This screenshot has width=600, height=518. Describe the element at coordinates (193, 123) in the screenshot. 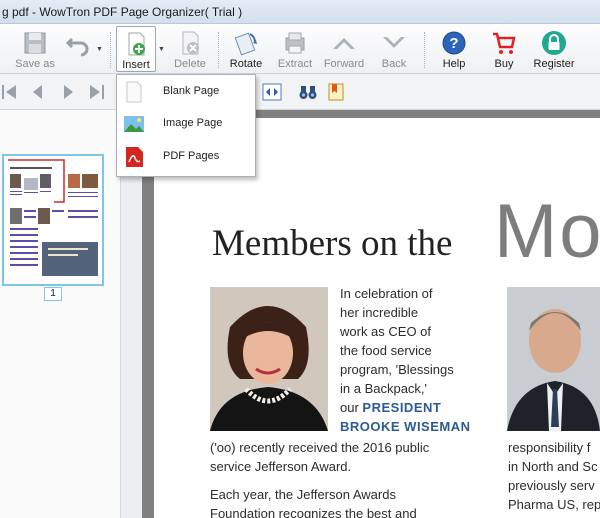

I see `menu-item-label: Image Page` at that location.